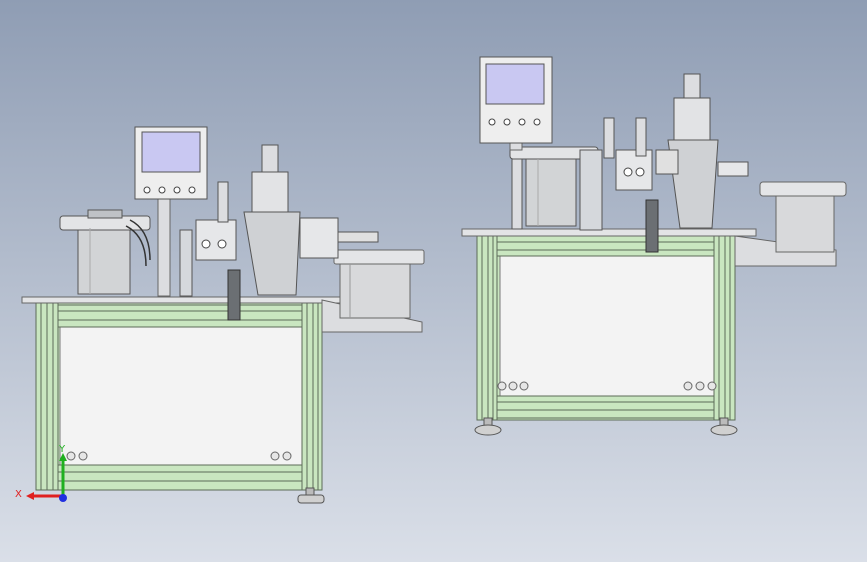 This screenshot has width=867, height=562. What do you see at coordinates (63, 498) in the screenshot?
I see `z-axis-dot-icon` at bounding box center [63, 498].